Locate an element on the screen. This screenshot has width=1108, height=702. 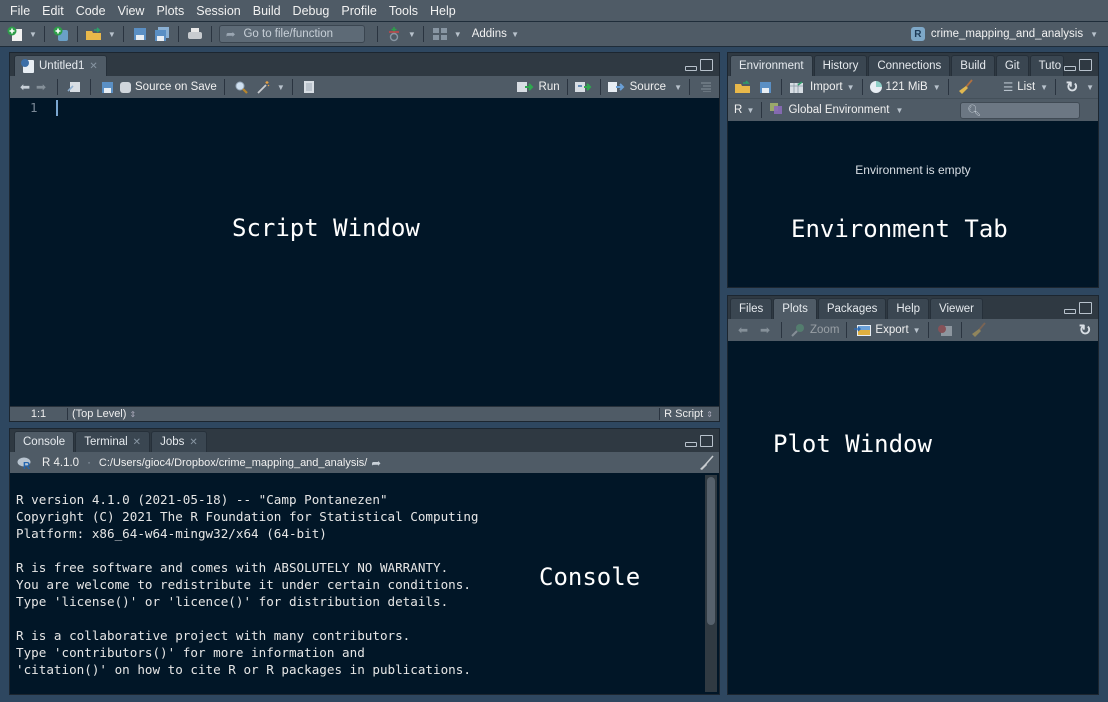
tab-plots: Plots is located at coordinates (795, 308).